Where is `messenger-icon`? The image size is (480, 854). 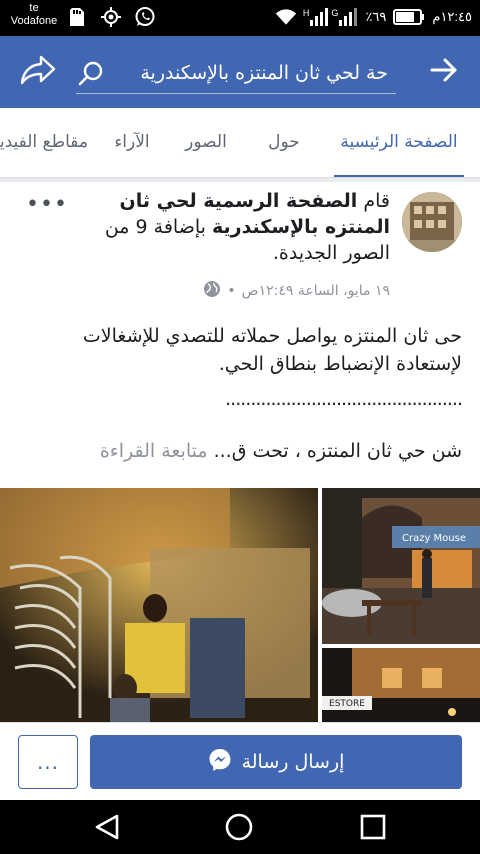 messenger-icon is located at coordinates (220, 762).